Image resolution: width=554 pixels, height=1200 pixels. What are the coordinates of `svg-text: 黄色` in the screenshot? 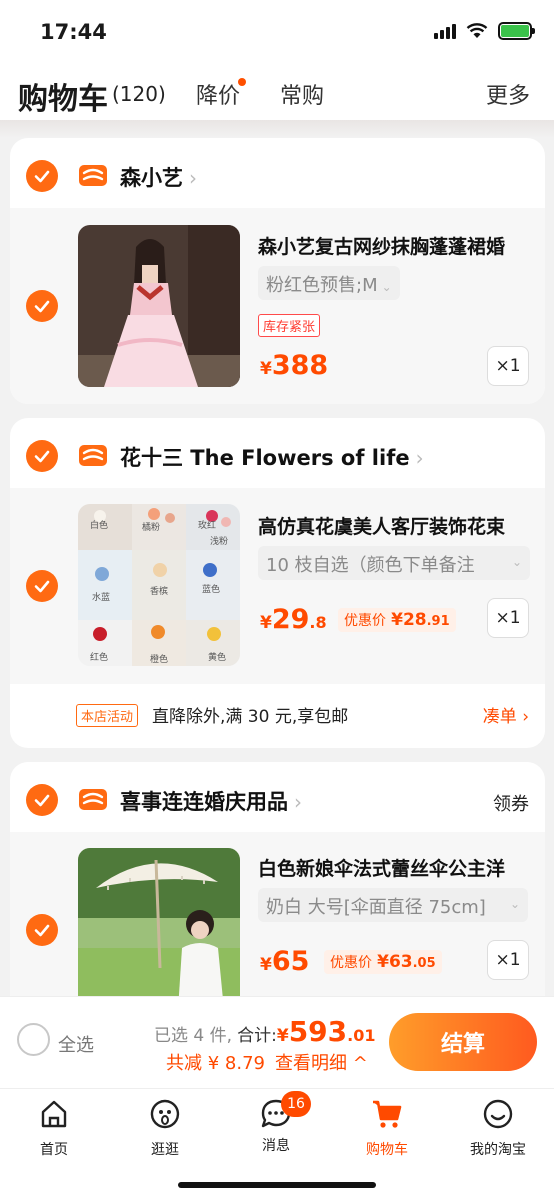 It's located at (217, 657).